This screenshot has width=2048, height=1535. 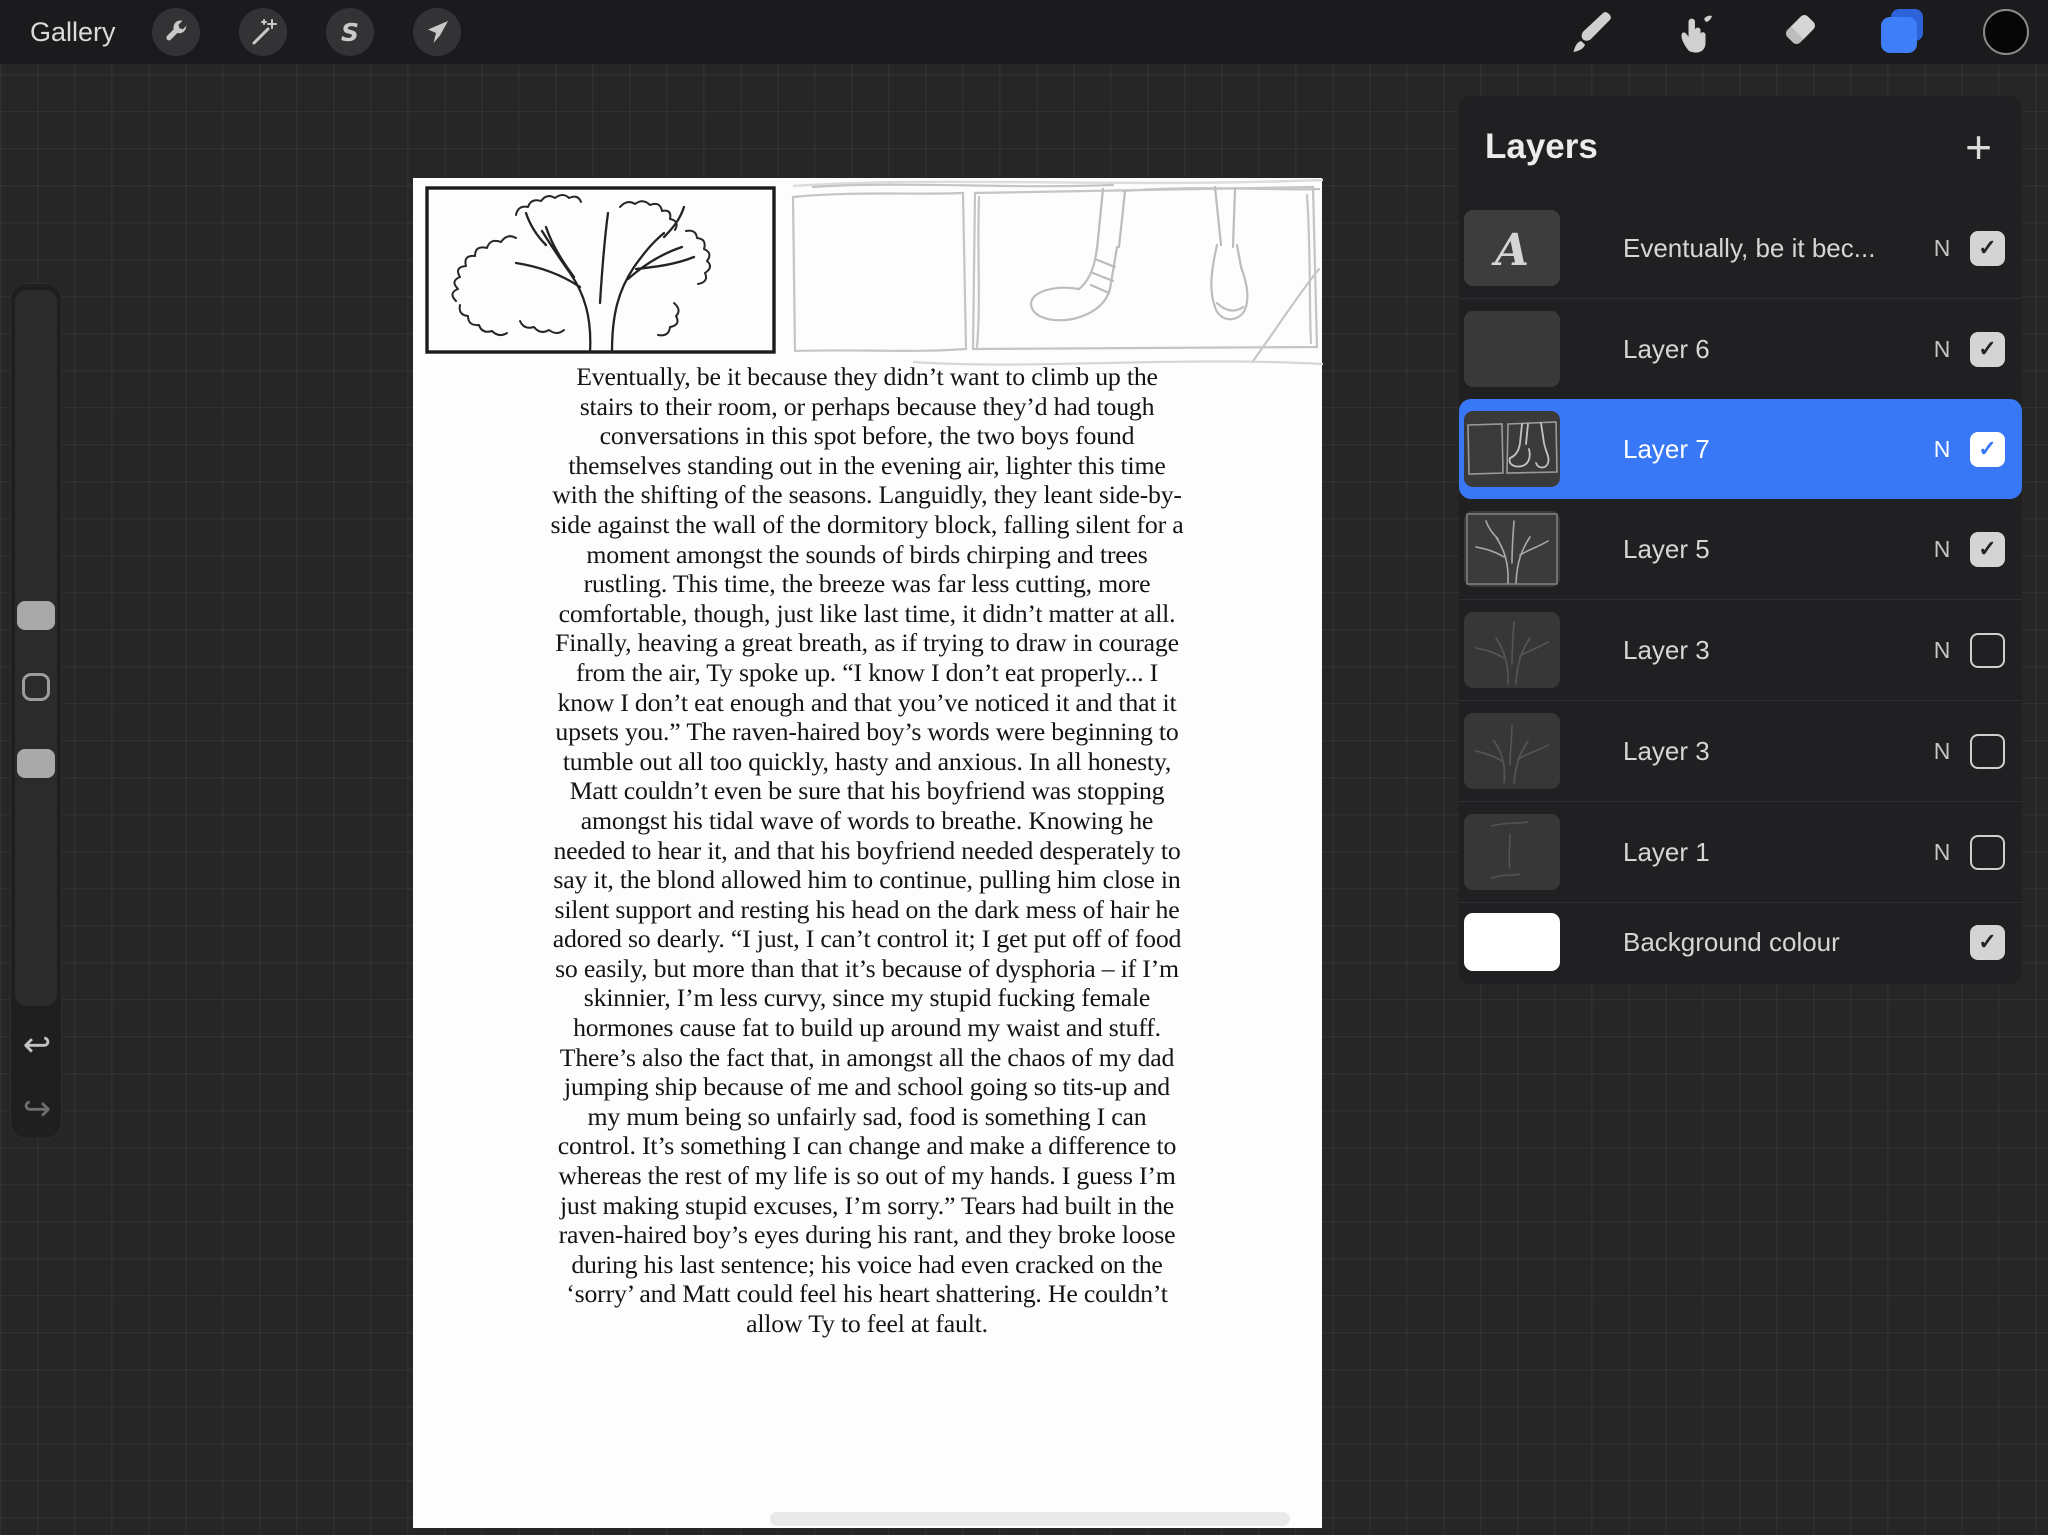 I want to click on layers-panel-button, so click(x=1902, y=32).